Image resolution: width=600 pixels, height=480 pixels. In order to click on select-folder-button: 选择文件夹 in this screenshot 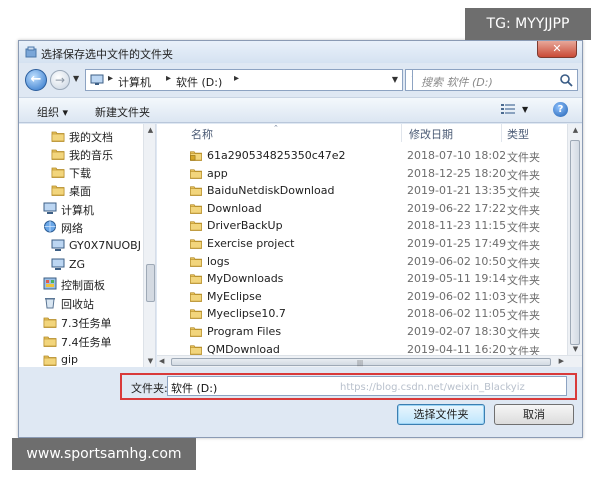, I will do `click(441, 414)`.